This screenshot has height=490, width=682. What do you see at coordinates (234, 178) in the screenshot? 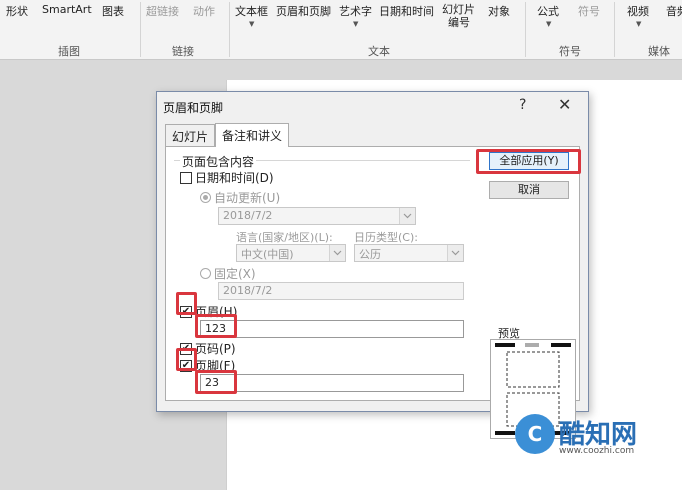
I see `date-time-label: 日期和时间(D)` at bounding box center [234, 178].